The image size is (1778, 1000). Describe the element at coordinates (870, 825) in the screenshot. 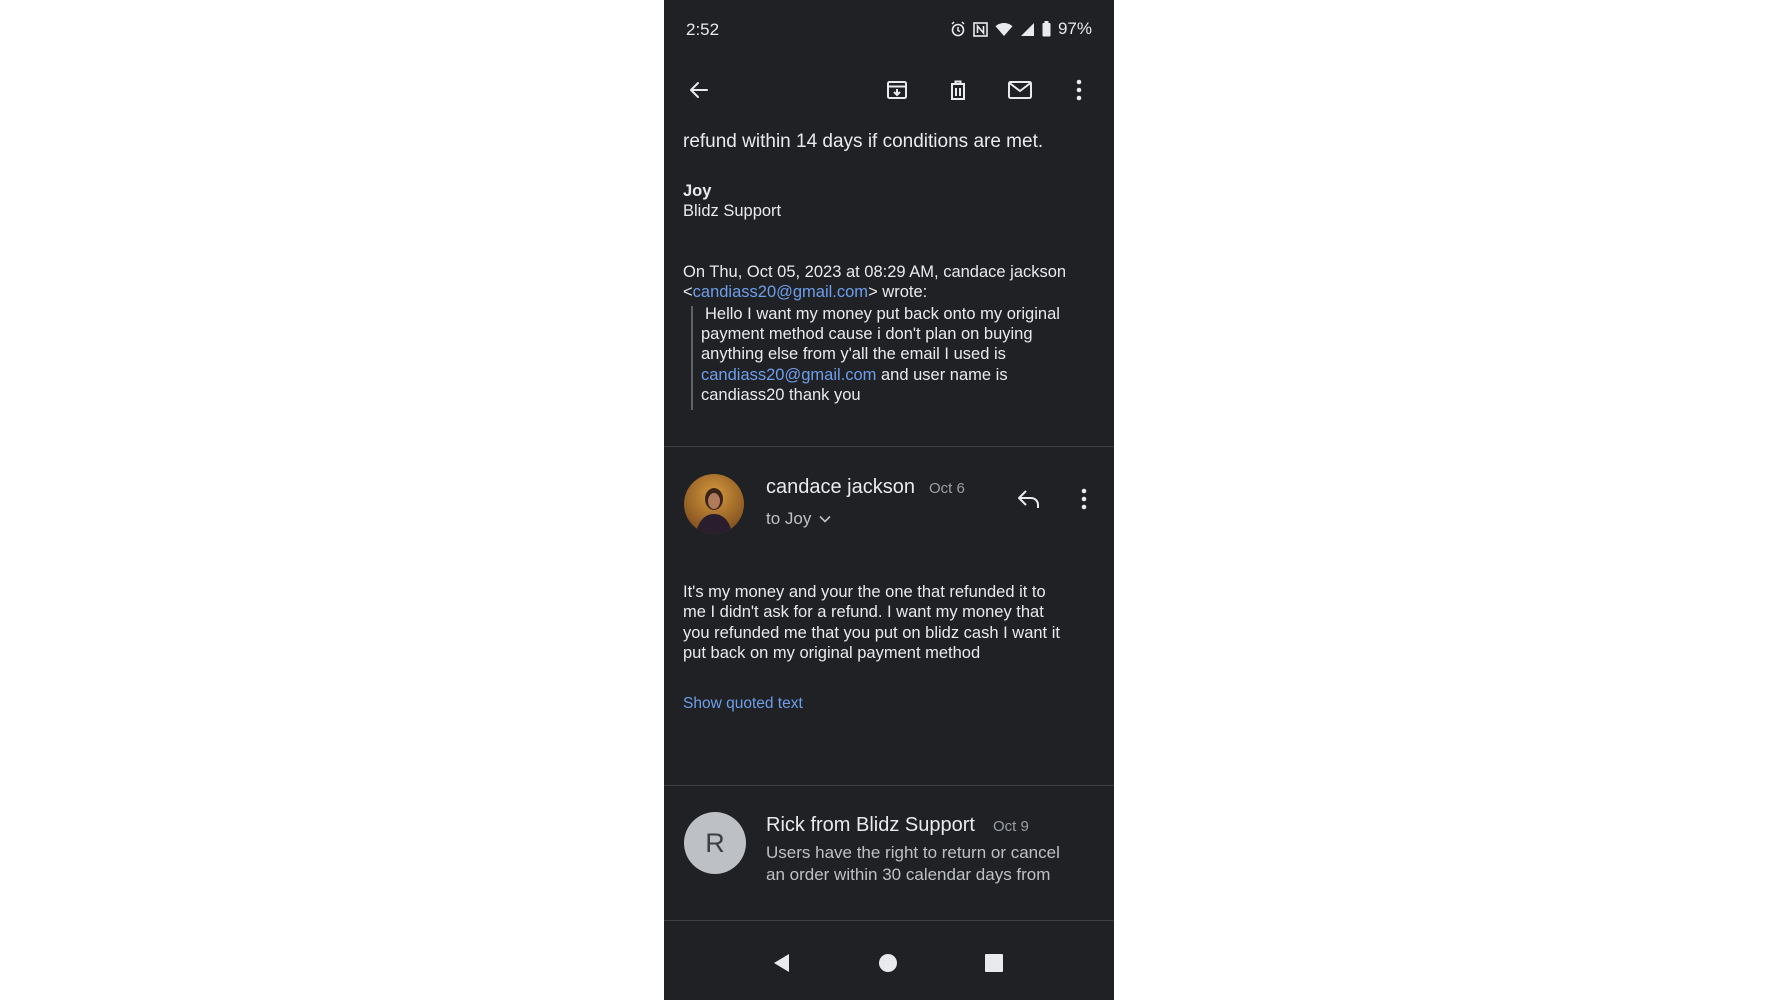

I see `sender-name: Rick from Blidz Support` at that location.